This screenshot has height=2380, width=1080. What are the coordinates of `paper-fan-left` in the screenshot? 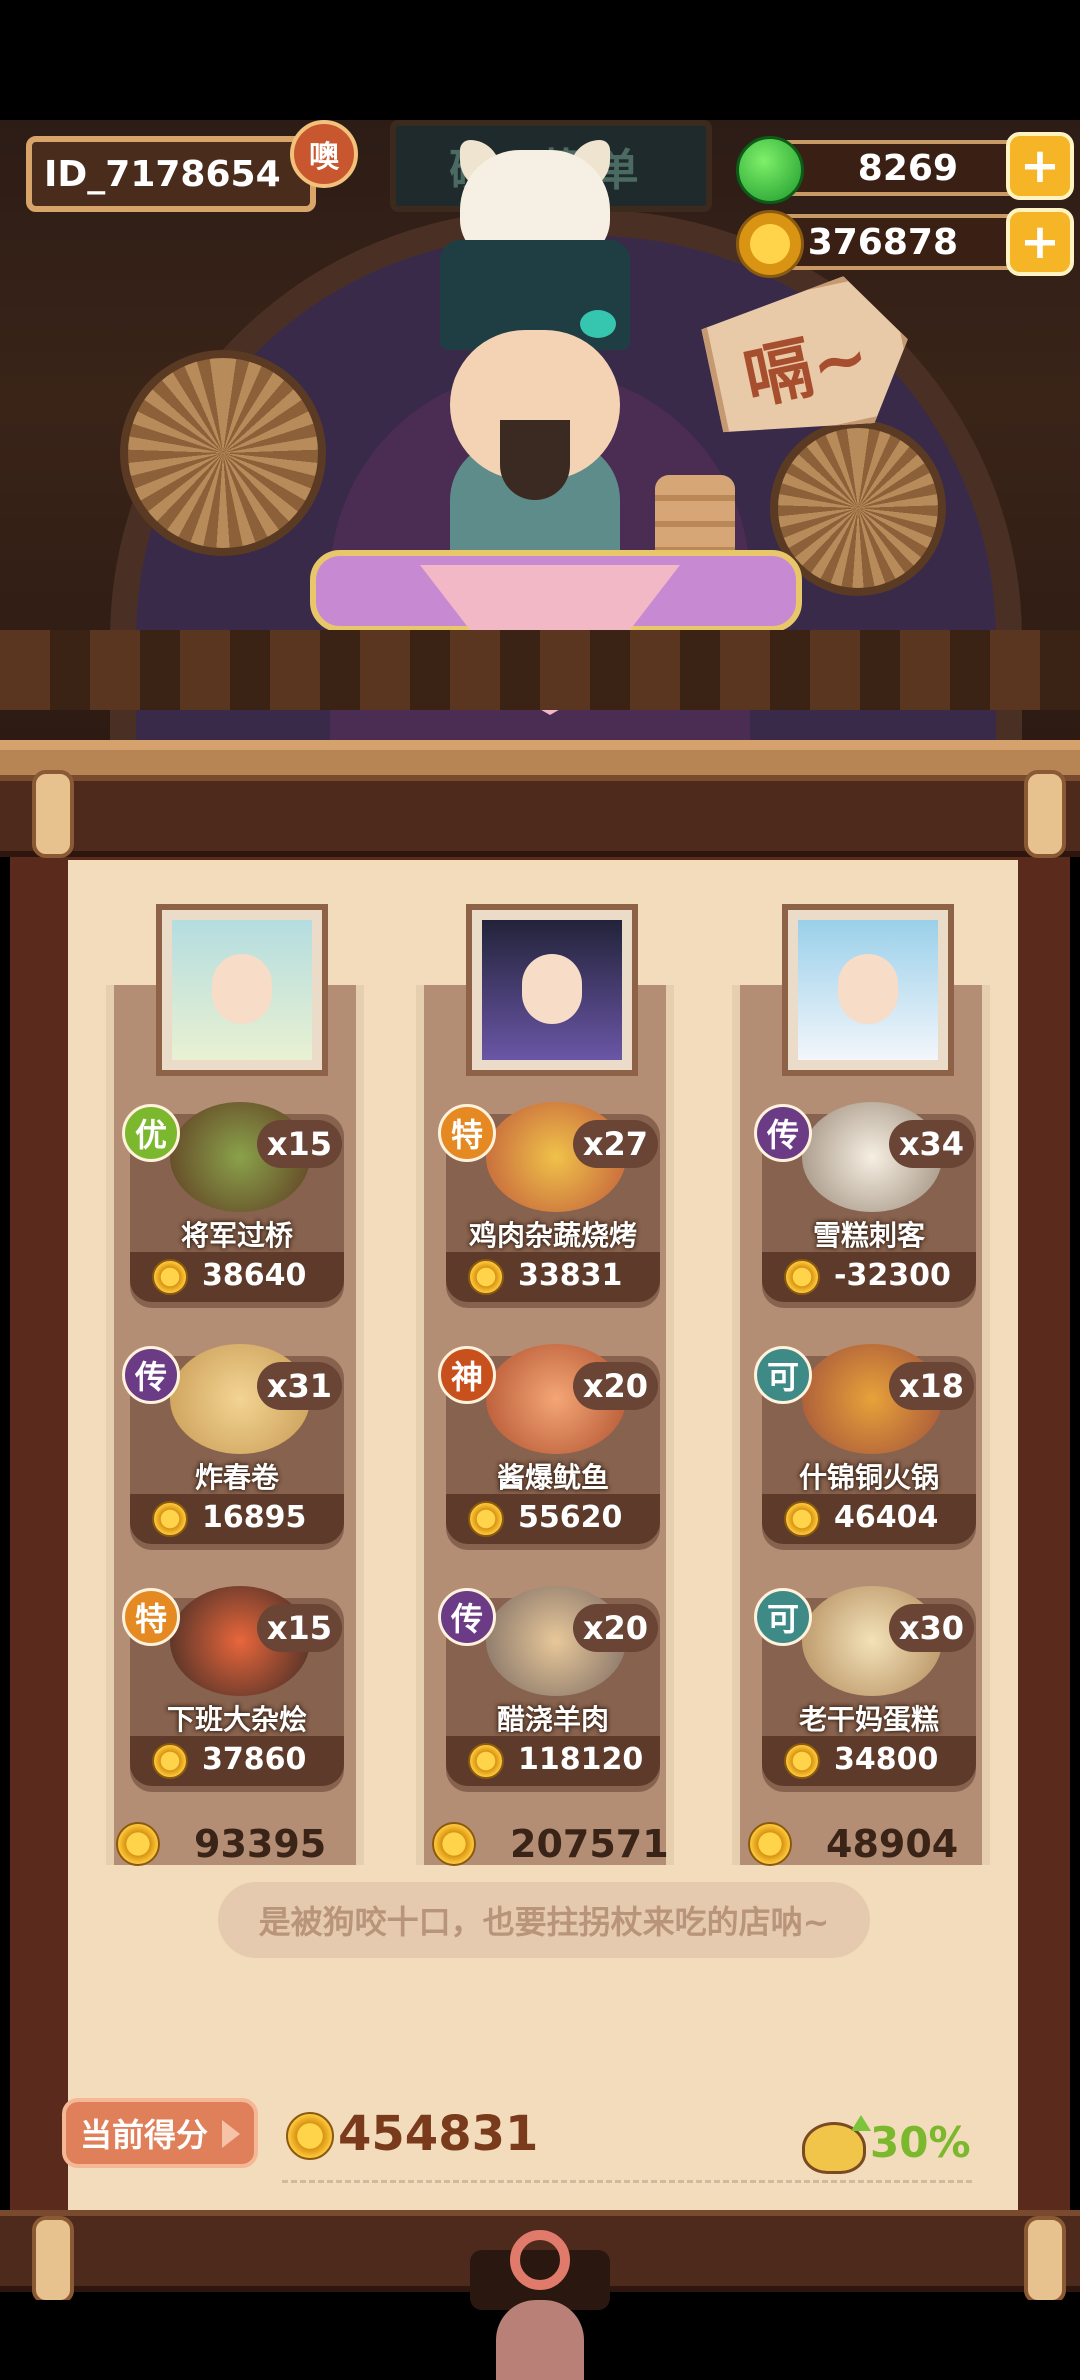 It's located at (223, 453).